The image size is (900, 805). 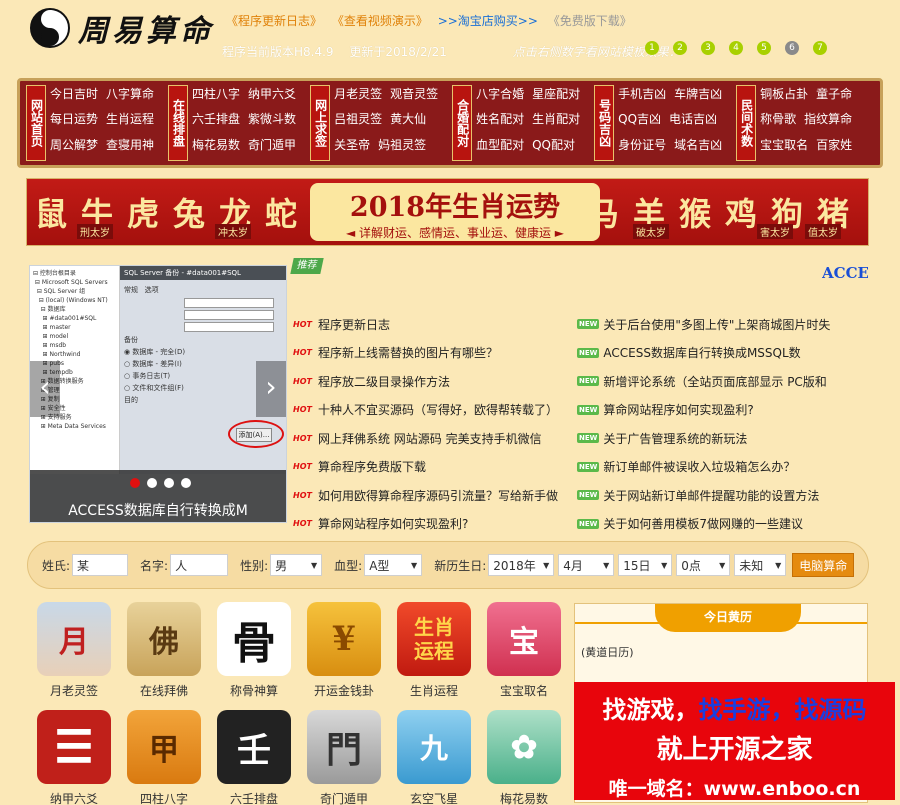 What do you see at coordinates (652, 48) in the screenshot?
I see `template-dot-1: 1` at bounding box center [652, 48].